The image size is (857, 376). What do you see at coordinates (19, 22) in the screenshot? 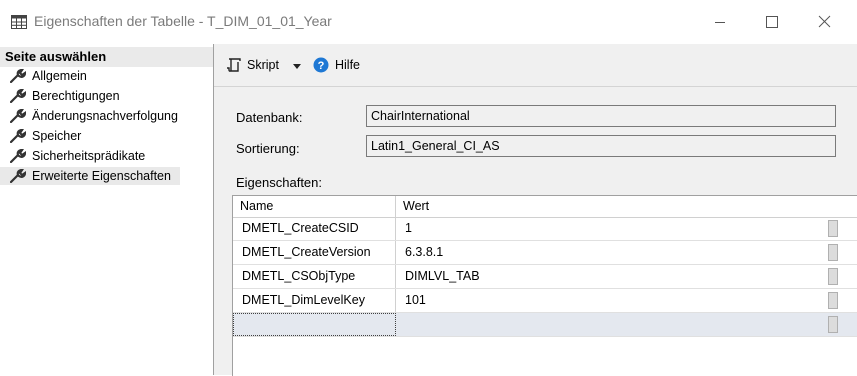
I see `table-icon` at bounding box center [19, 22].